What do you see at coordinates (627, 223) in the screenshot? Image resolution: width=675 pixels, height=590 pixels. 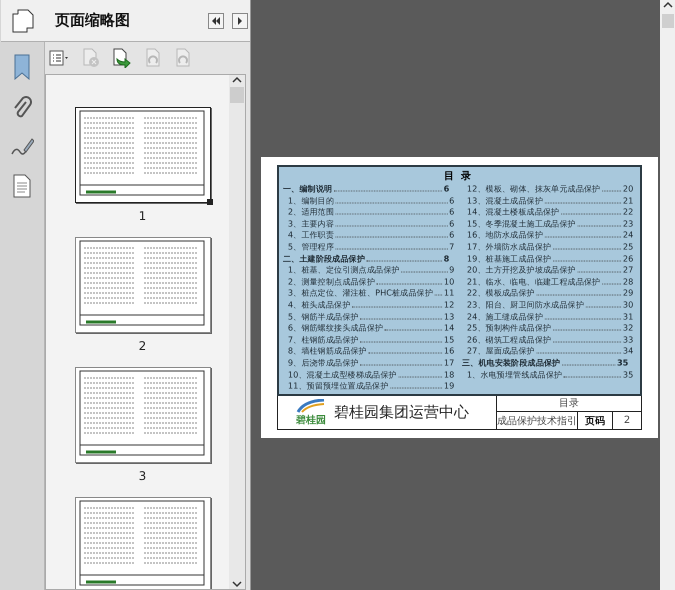 I see `toc-page-number: 23` at bounding box center [627, 223].